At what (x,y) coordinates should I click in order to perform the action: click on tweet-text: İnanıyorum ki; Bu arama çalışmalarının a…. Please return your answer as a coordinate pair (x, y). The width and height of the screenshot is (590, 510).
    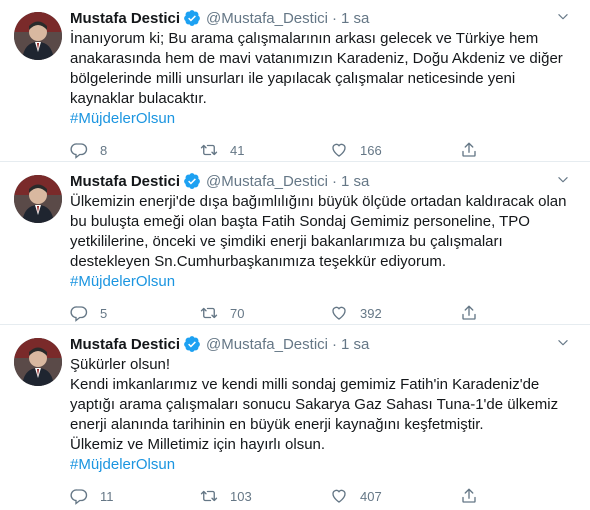
    Looking at the image, I should click on (316, 68).